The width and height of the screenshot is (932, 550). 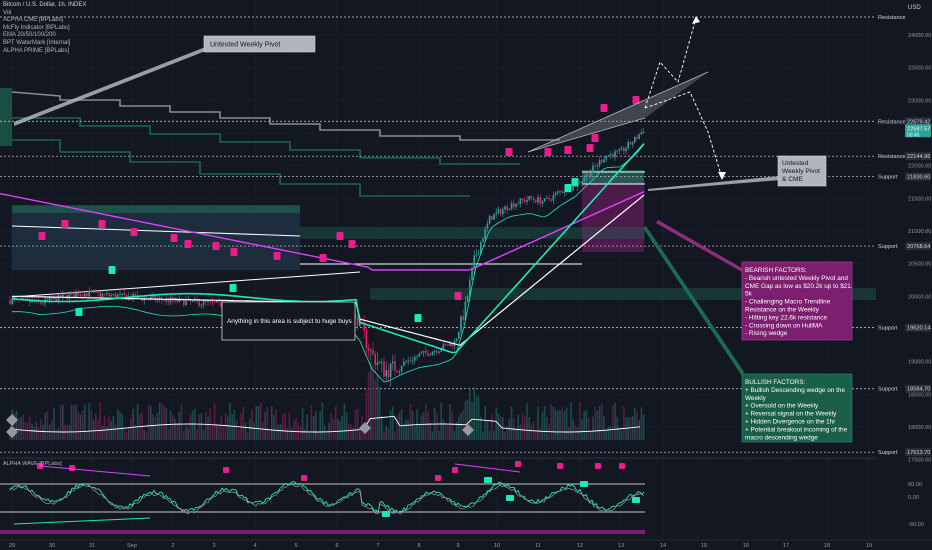 I want to click on legend-item-vol: Vol, so click(x=44, y=14).